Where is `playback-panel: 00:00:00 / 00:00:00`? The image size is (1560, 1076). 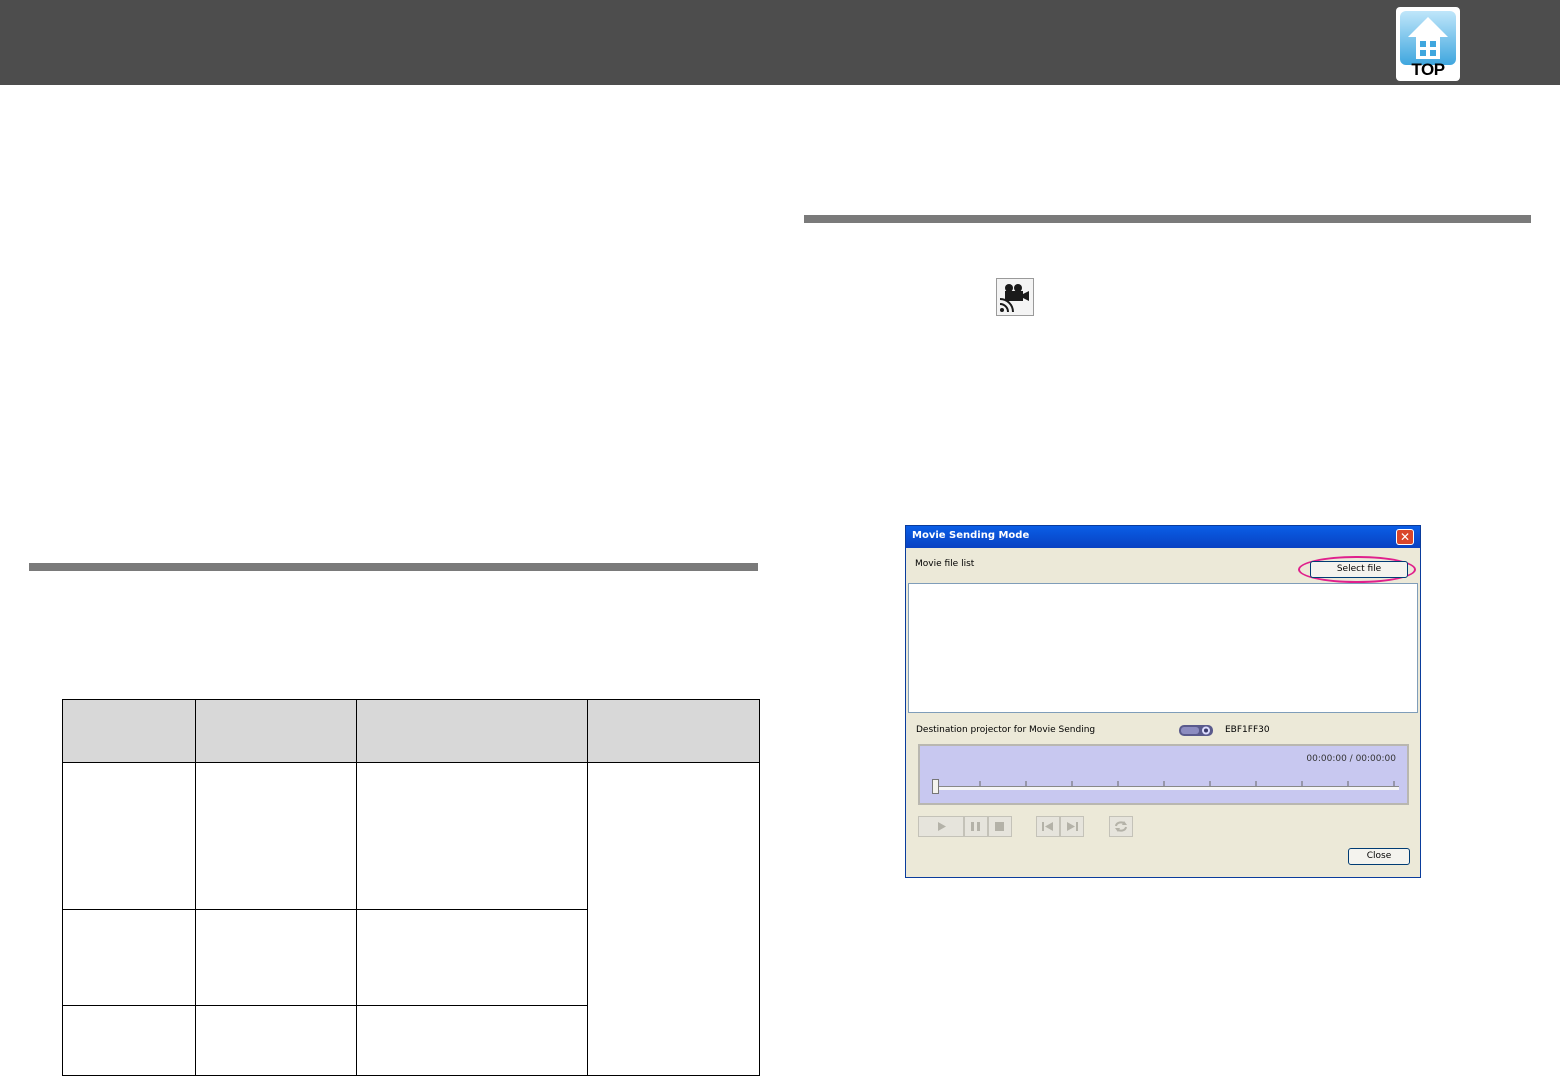
playback-panel: 00:00:00 / 00:00:00 is located at coordinates (1163, 774).